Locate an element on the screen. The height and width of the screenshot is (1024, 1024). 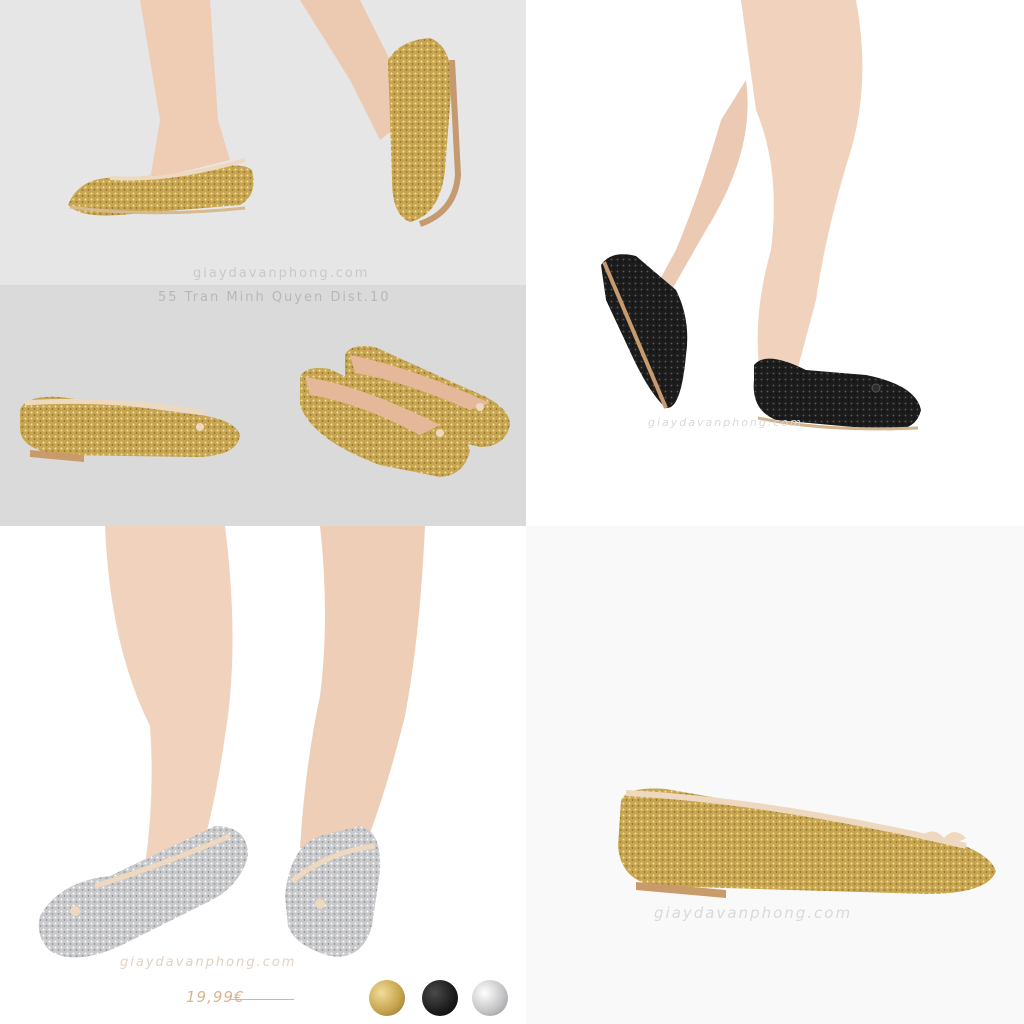
photo-gold-walking: giaydavanphong.com is located at coordinates (263, 142).